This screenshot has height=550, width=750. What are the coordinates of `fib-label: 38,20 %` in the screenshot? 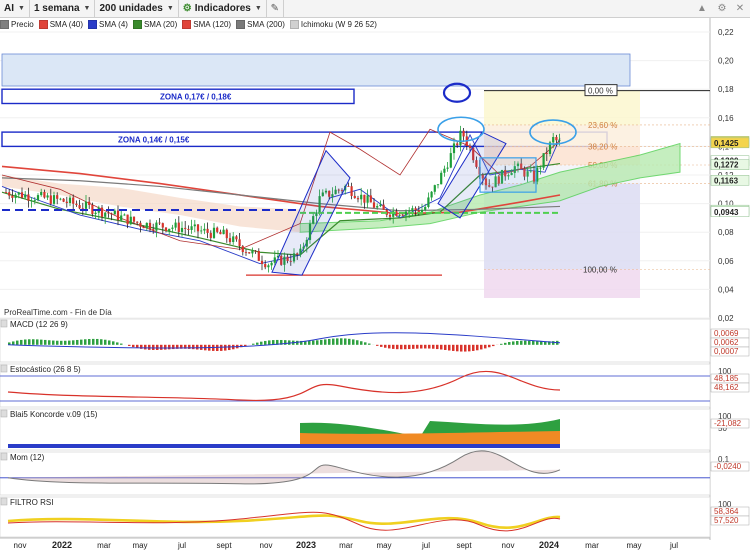 It's located at (602, 146).